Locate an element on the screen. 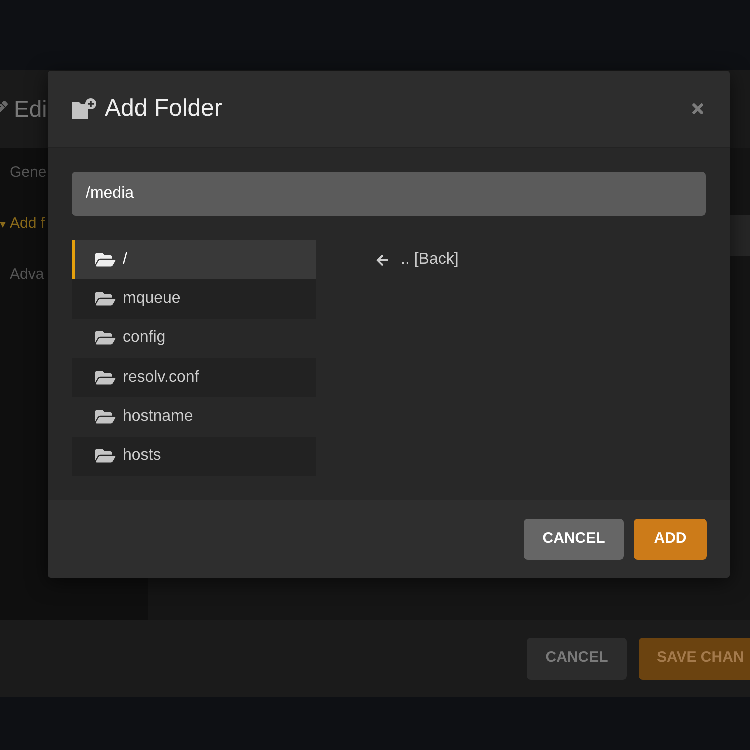 This screenshot has width=750, height=750. folder-row: hostname is located at coordinates (194, 417).